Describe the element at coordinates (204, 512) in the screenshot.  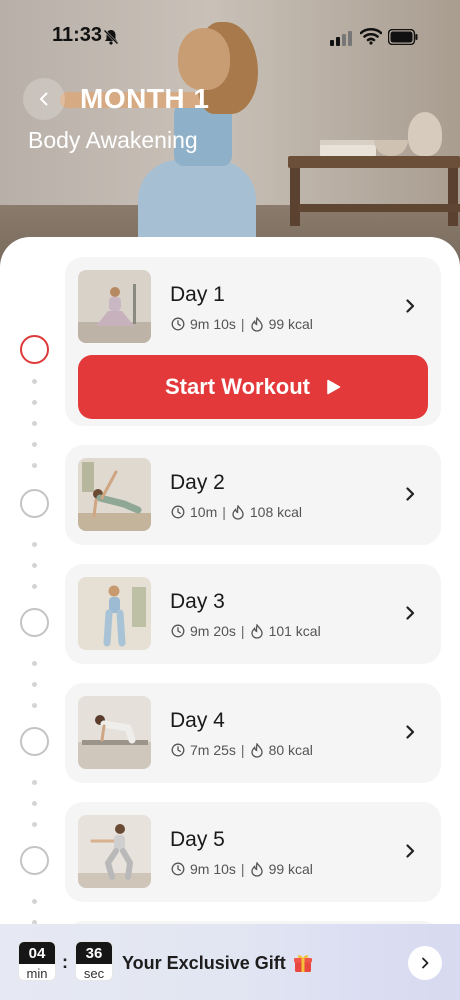
I see `day-duration: 10m` at that location.